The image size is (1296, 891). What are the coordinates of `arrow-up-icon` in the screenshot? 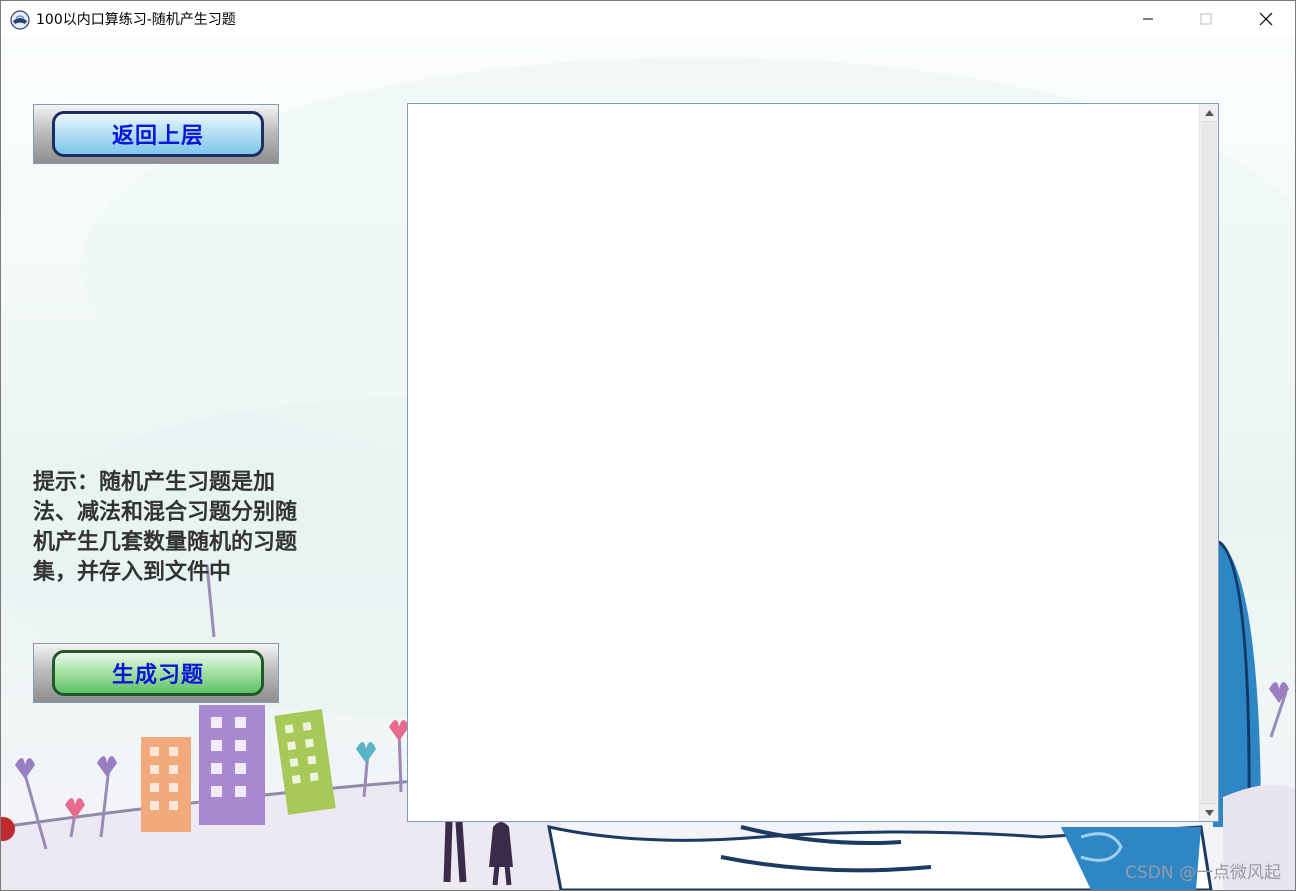 It's located at (1209, 112).